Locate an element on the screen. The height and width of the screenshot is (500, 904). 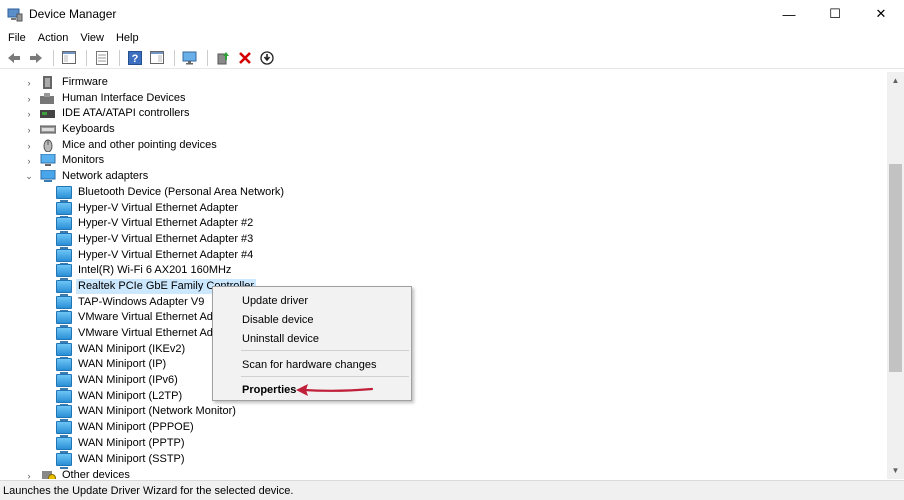
menu-action: Action is located at coordinates (53, 38).